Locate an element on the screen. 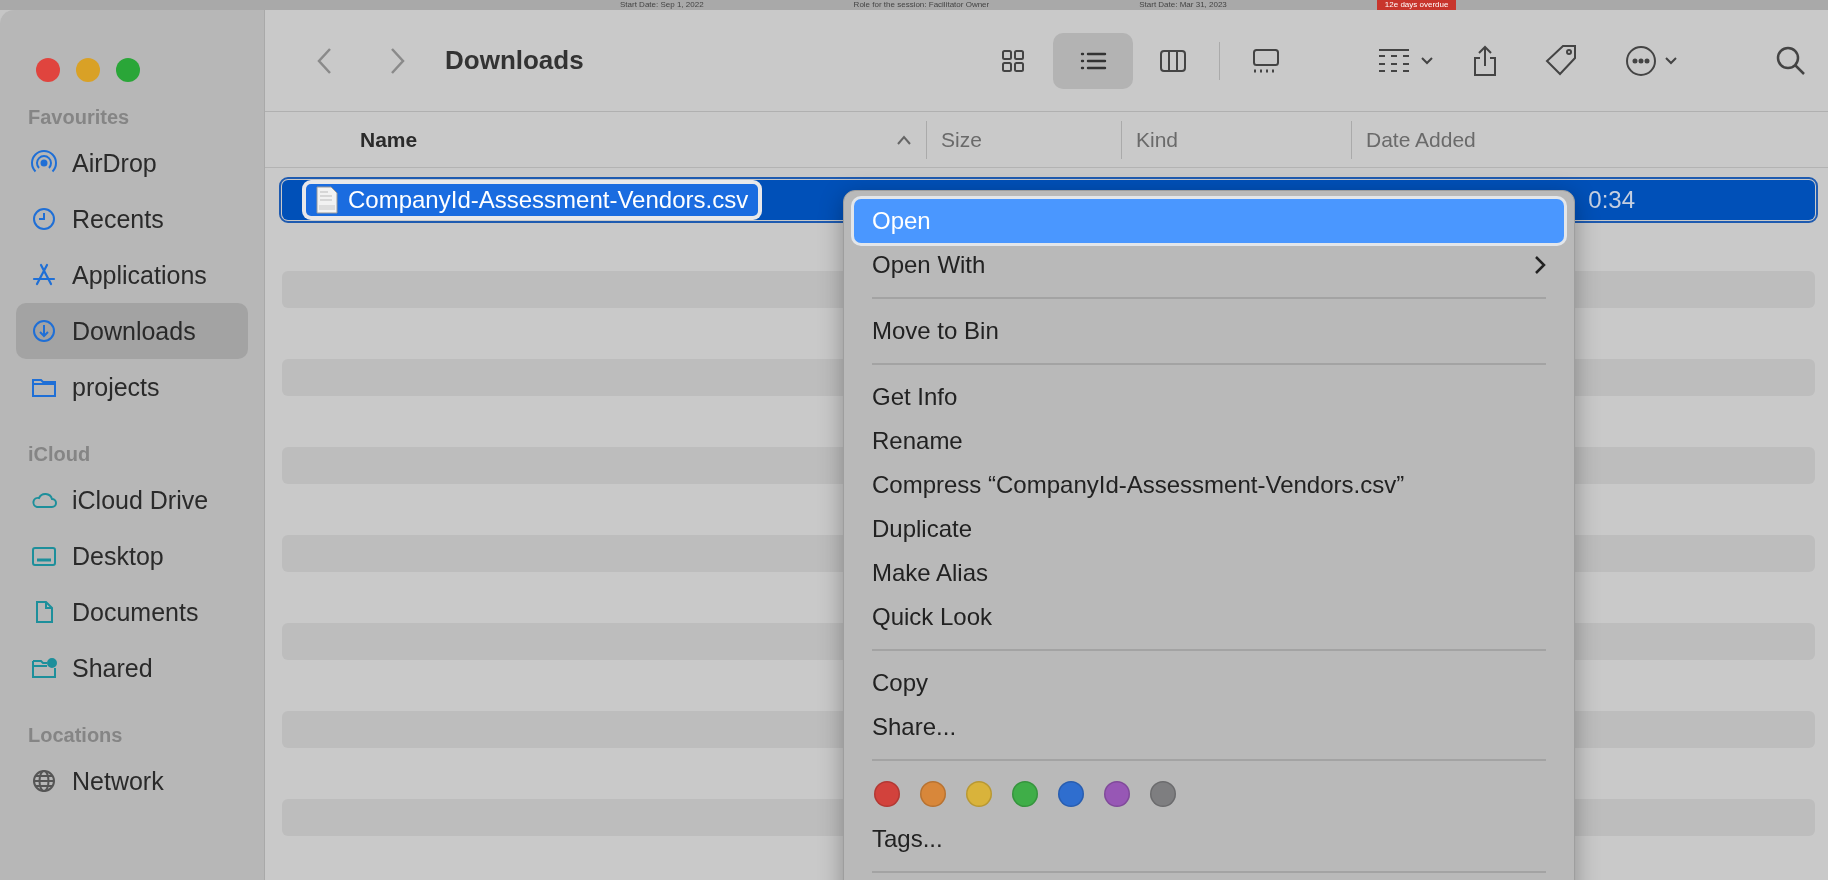 Image resolution: width=1828 pixels, height=880 pixels. overdue-badge: 12e days overdue is located at coordinates (1416, 5).